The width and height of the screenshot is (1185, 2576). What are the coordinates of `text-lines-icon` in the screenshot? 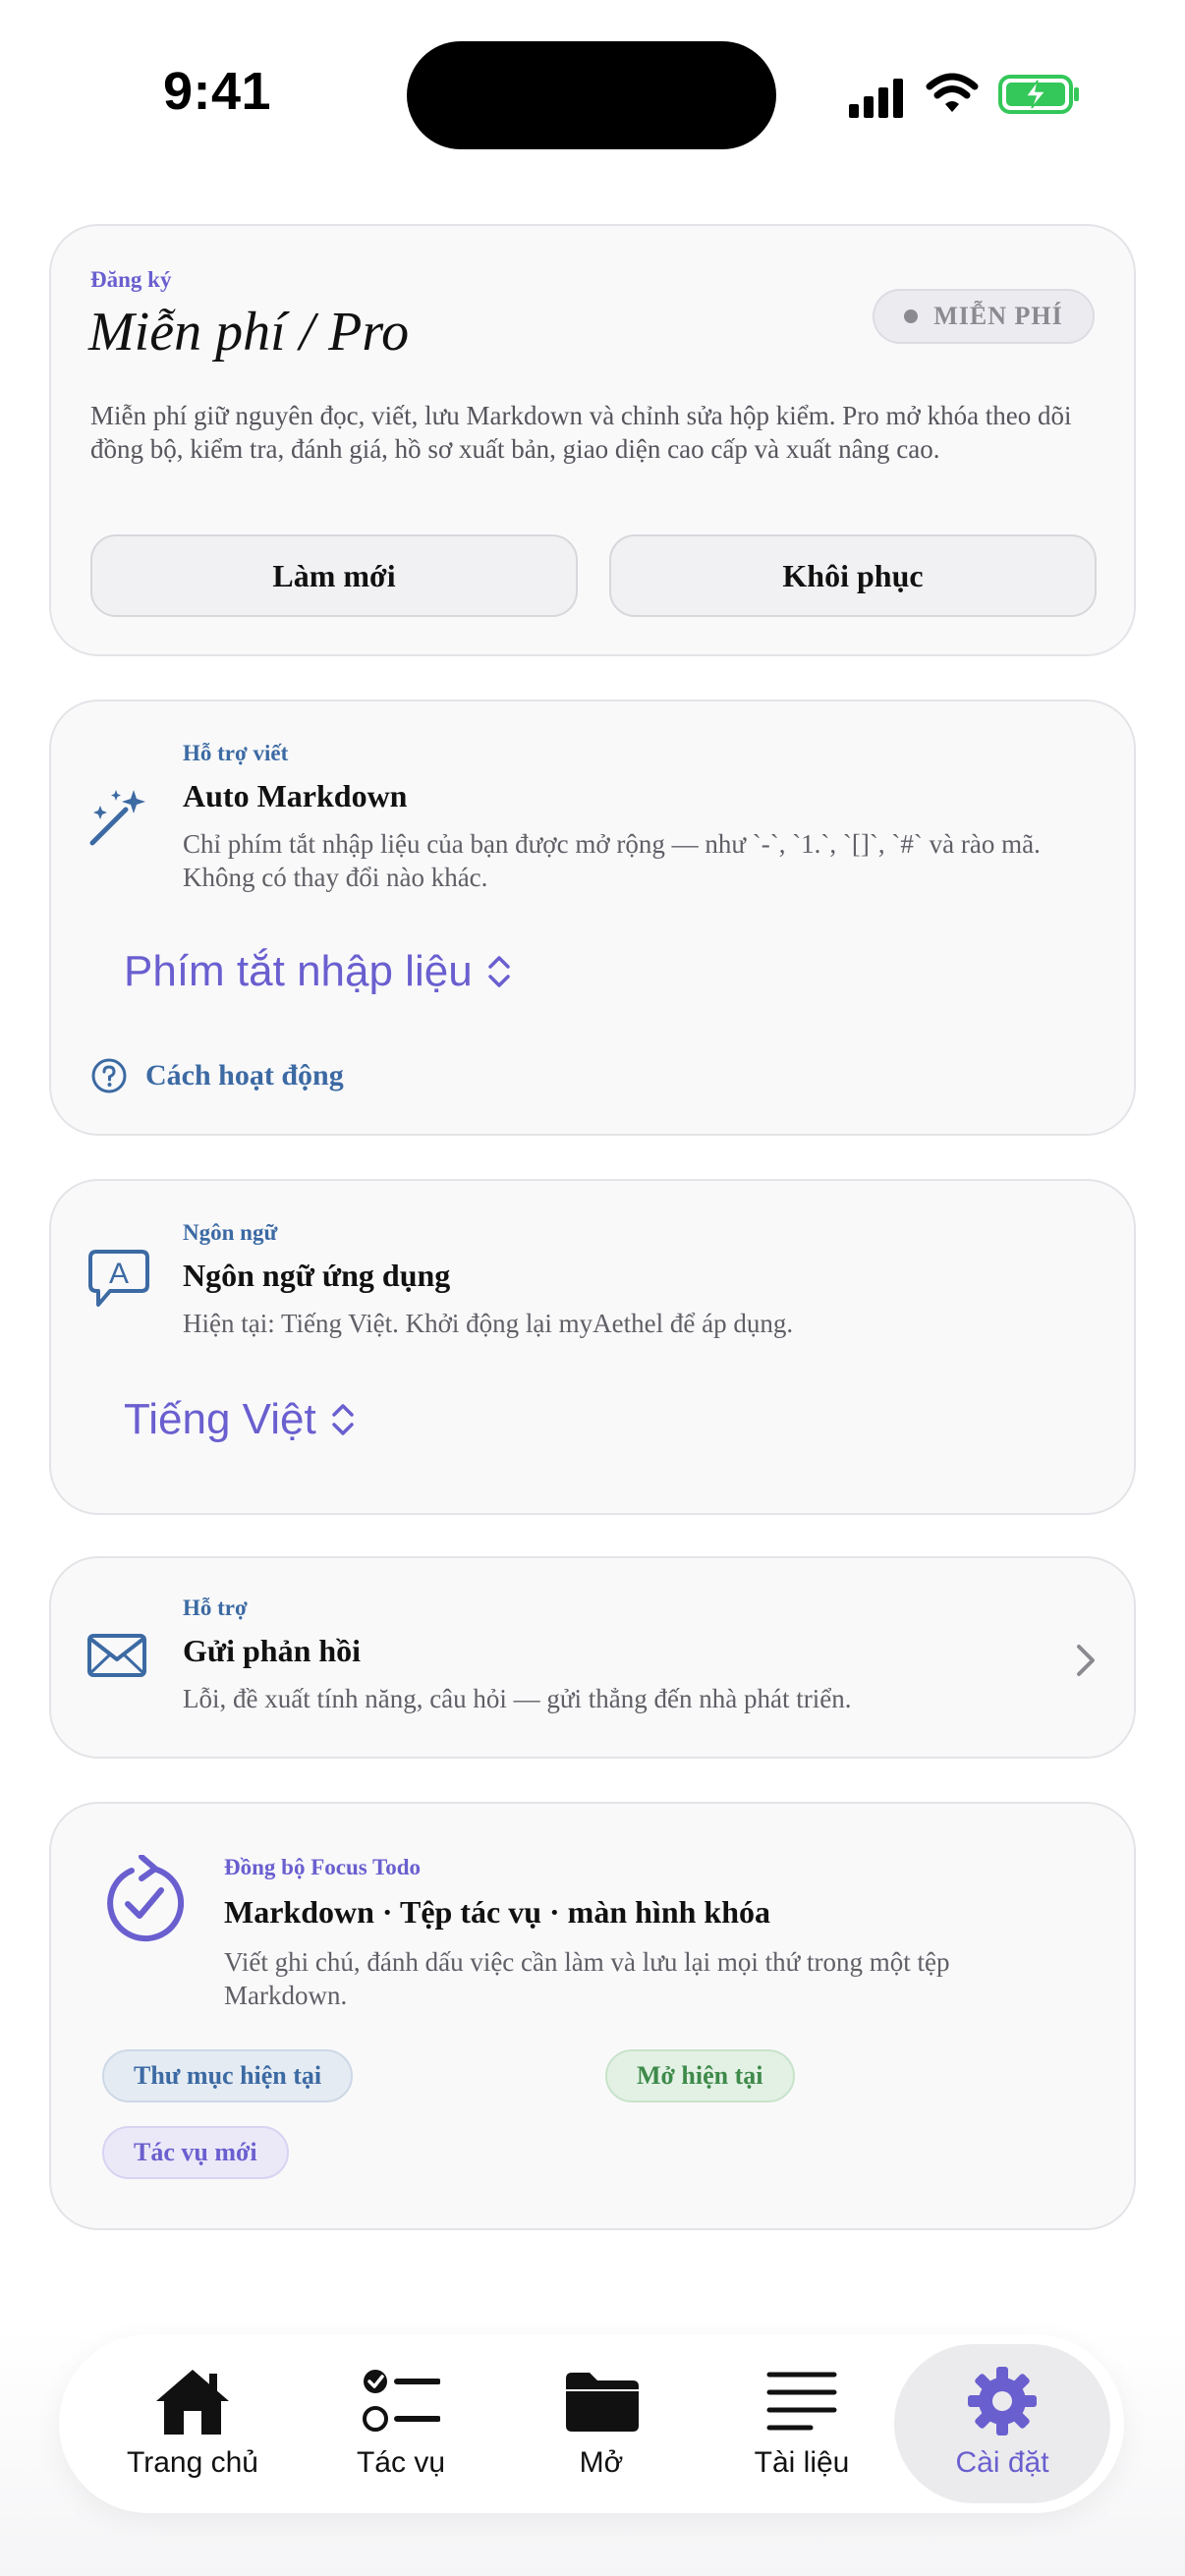 It's located at (802, 2401).